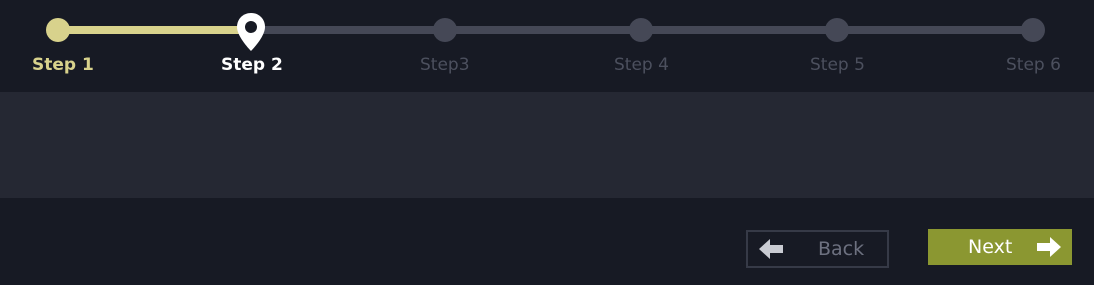  Describe the element at coordinates (1049, 247) in the screenshot. I see `arrow-right-icon` at that location.